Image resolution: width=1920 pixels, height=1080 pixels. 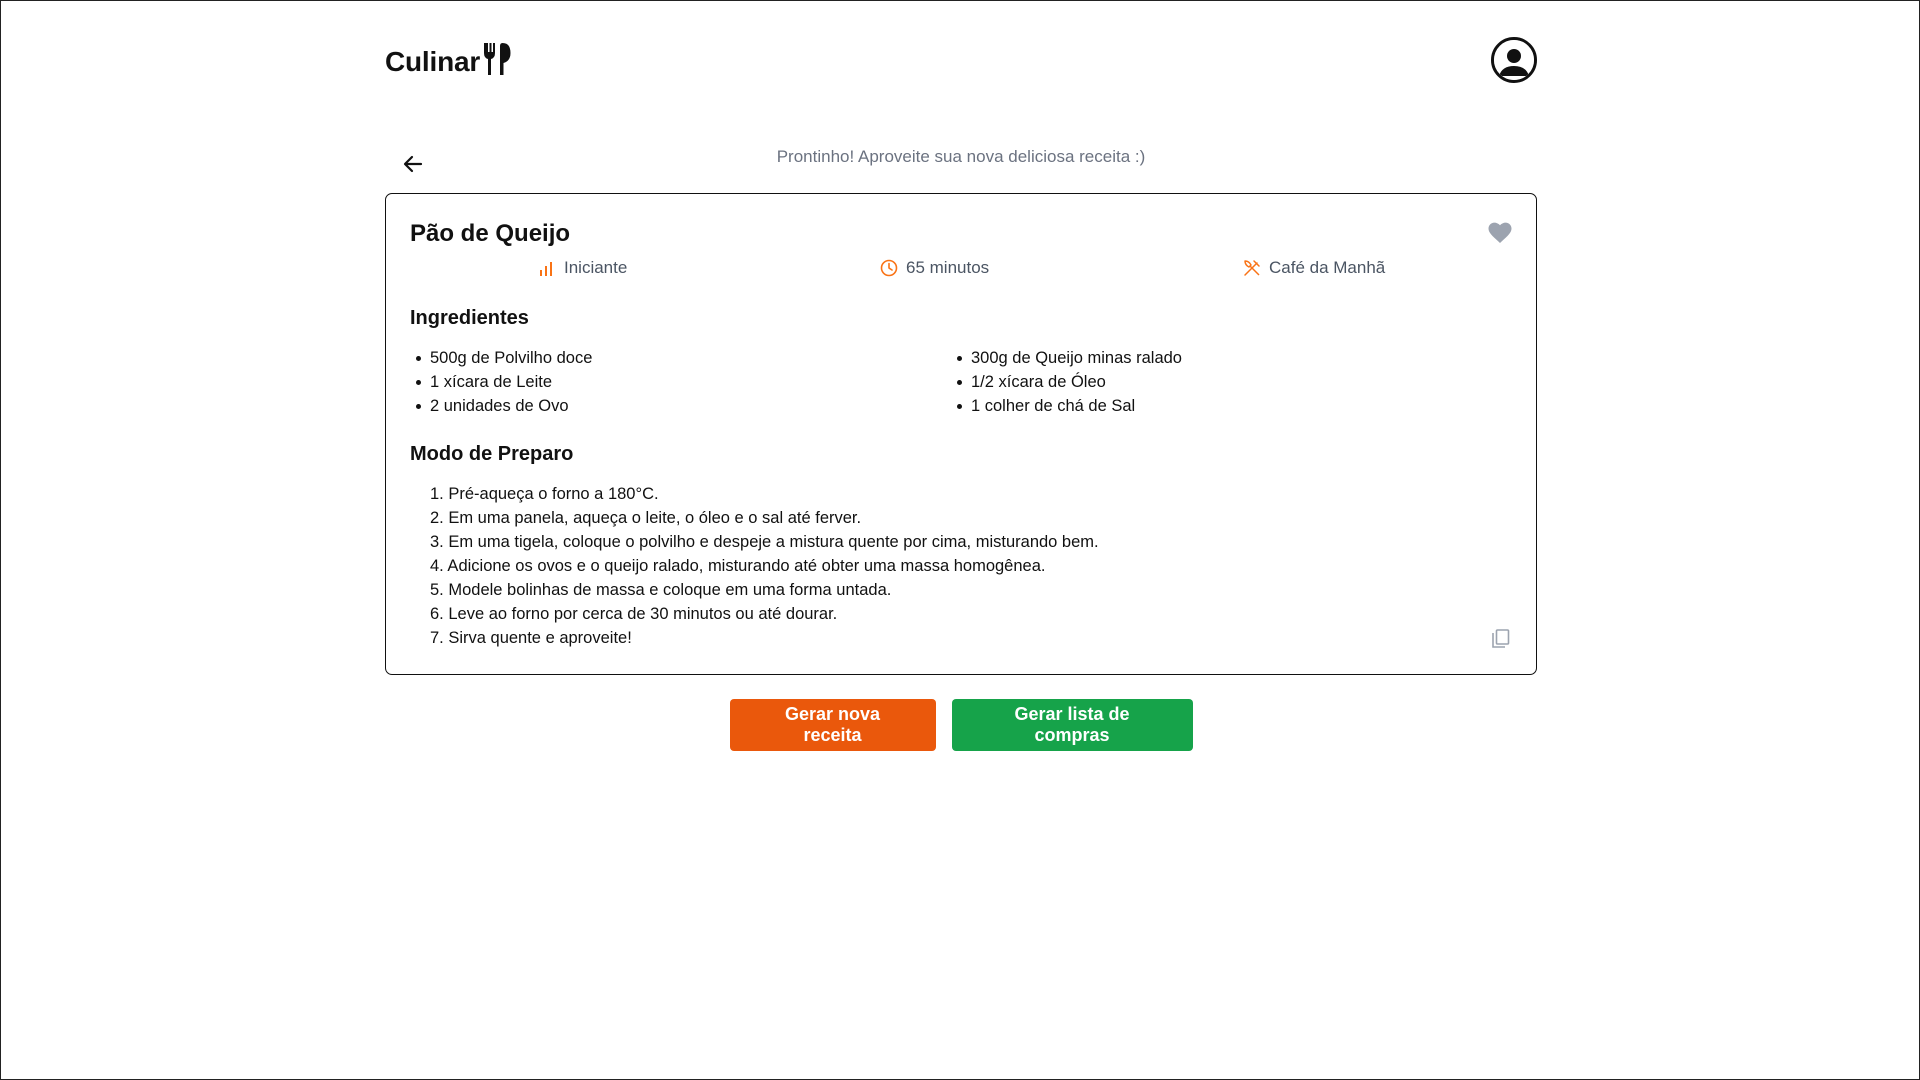 I want to click on ingredient-item: 300g de Queijo minas ralado, so click(x=1066, y=358).